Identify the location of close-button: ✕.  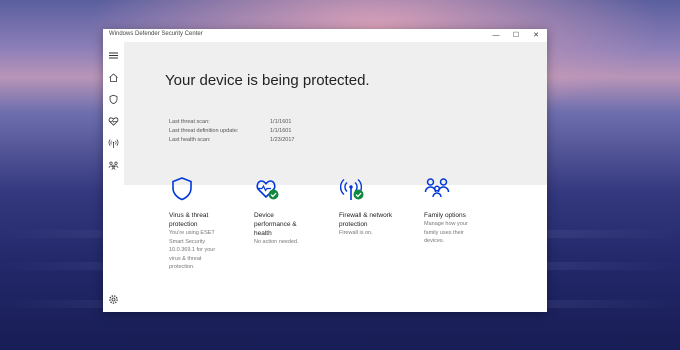
(536, 35).